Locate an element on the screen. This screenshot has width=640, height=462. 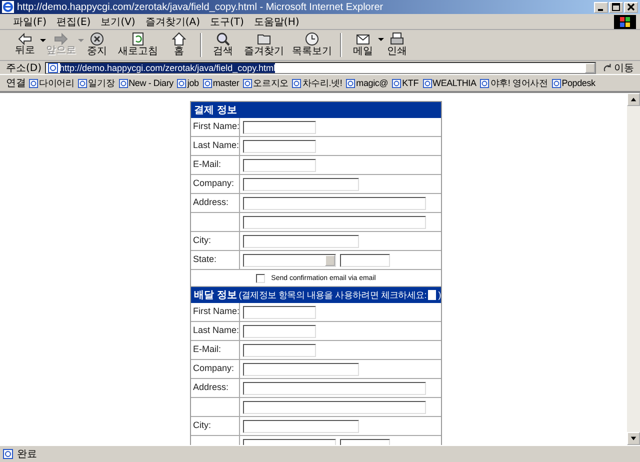
link-button: KTF is located at coordinates (405, 83).